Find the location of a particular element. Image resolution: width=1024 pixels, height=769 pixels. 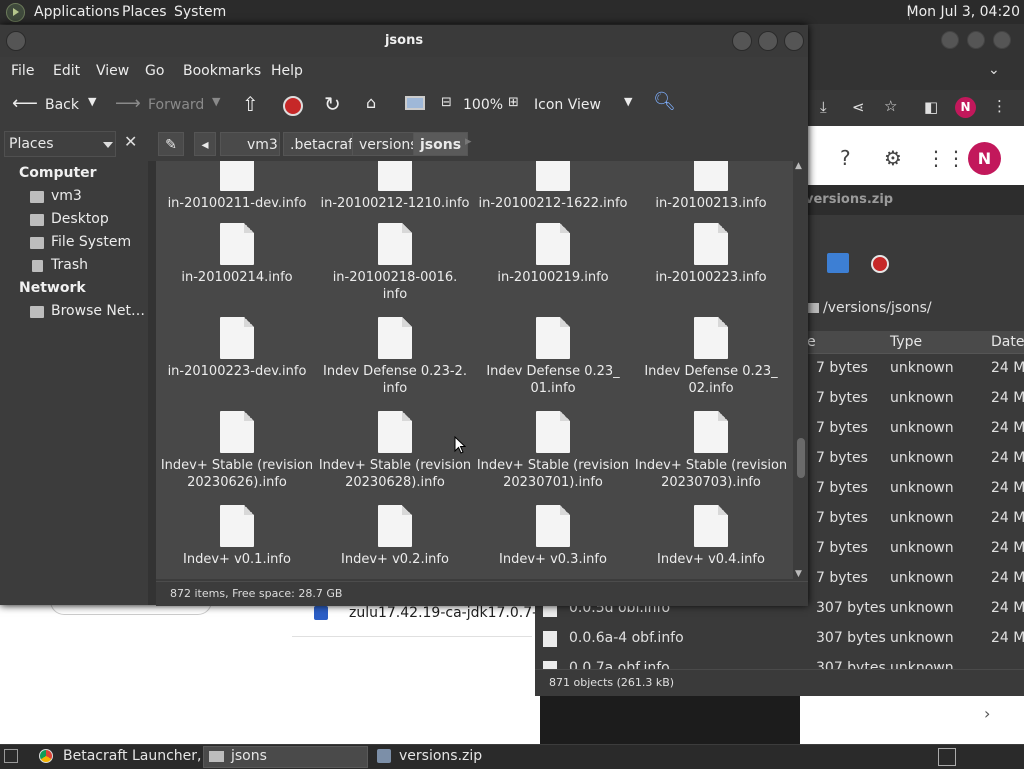

show-desktop-icon is located at coordinates (947, 757).